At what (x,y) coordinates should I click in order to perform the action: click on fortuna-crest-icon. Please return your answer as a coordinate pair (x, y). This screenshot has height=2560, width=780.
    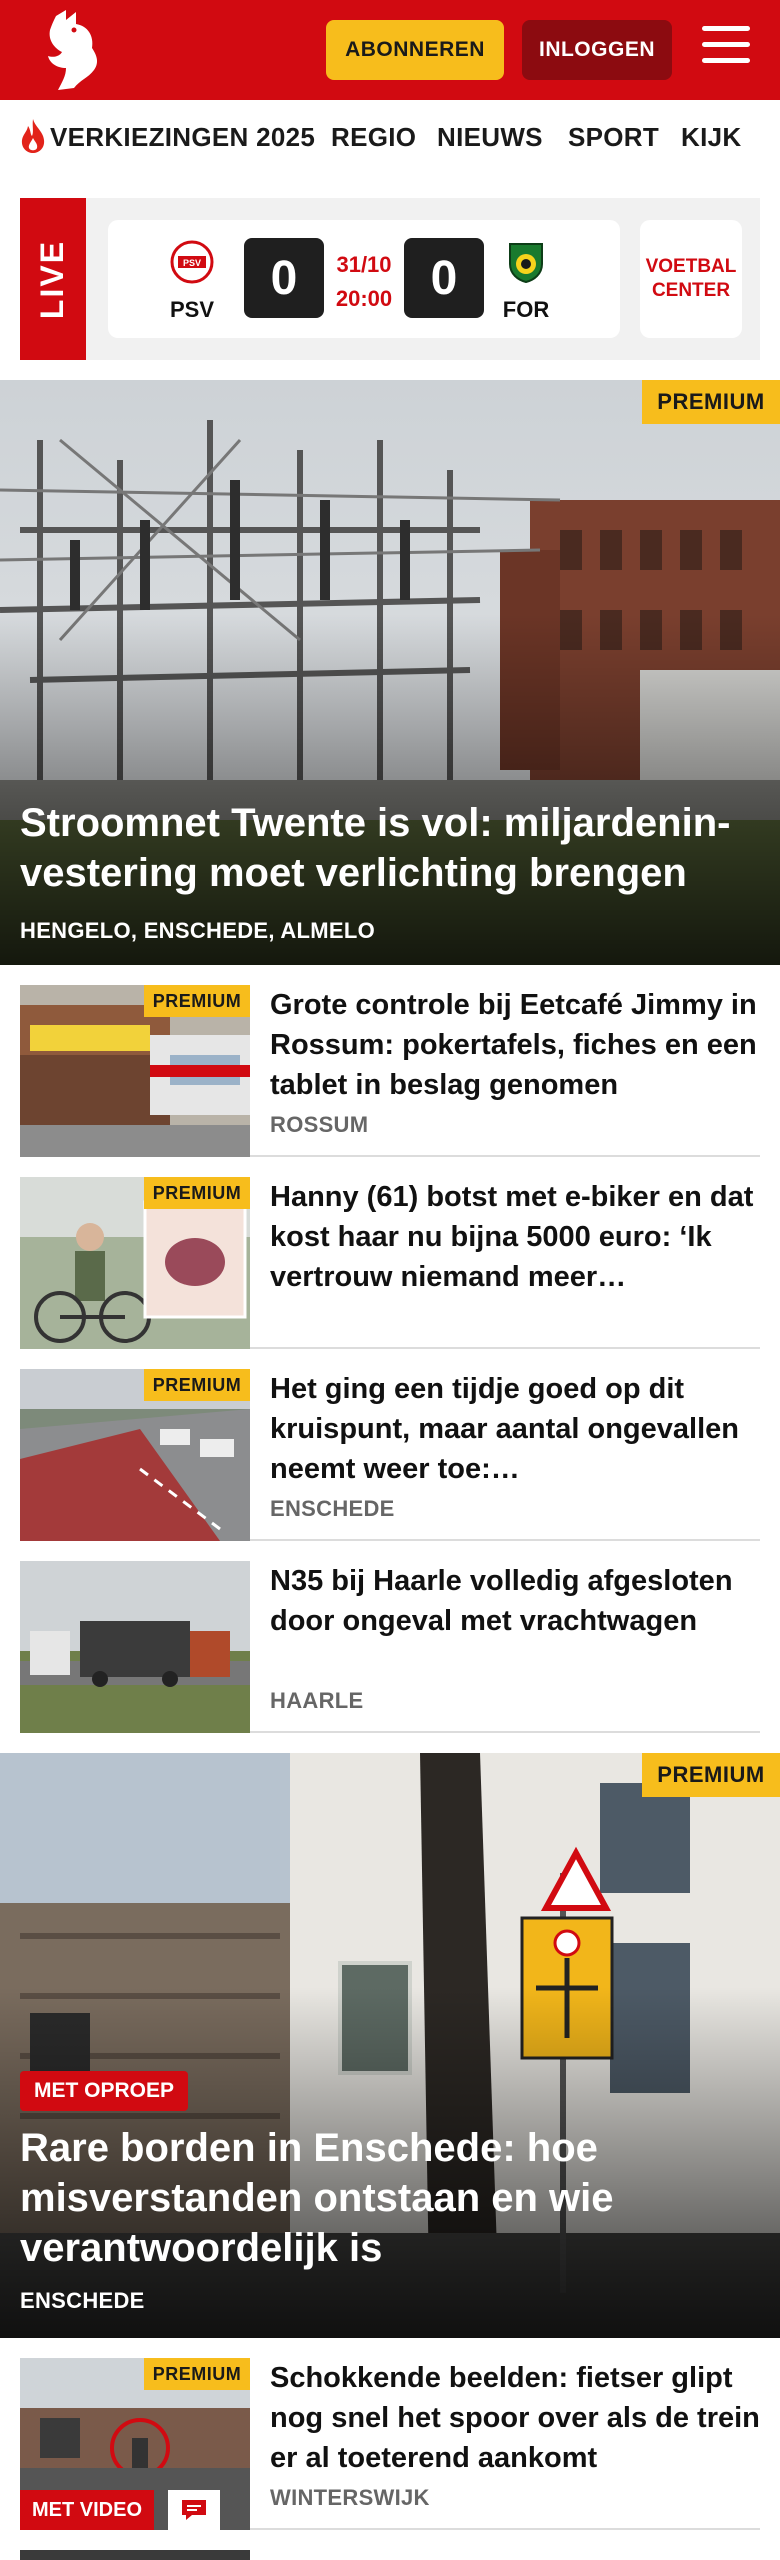
    Looking at the image, I should click on (526, 263).